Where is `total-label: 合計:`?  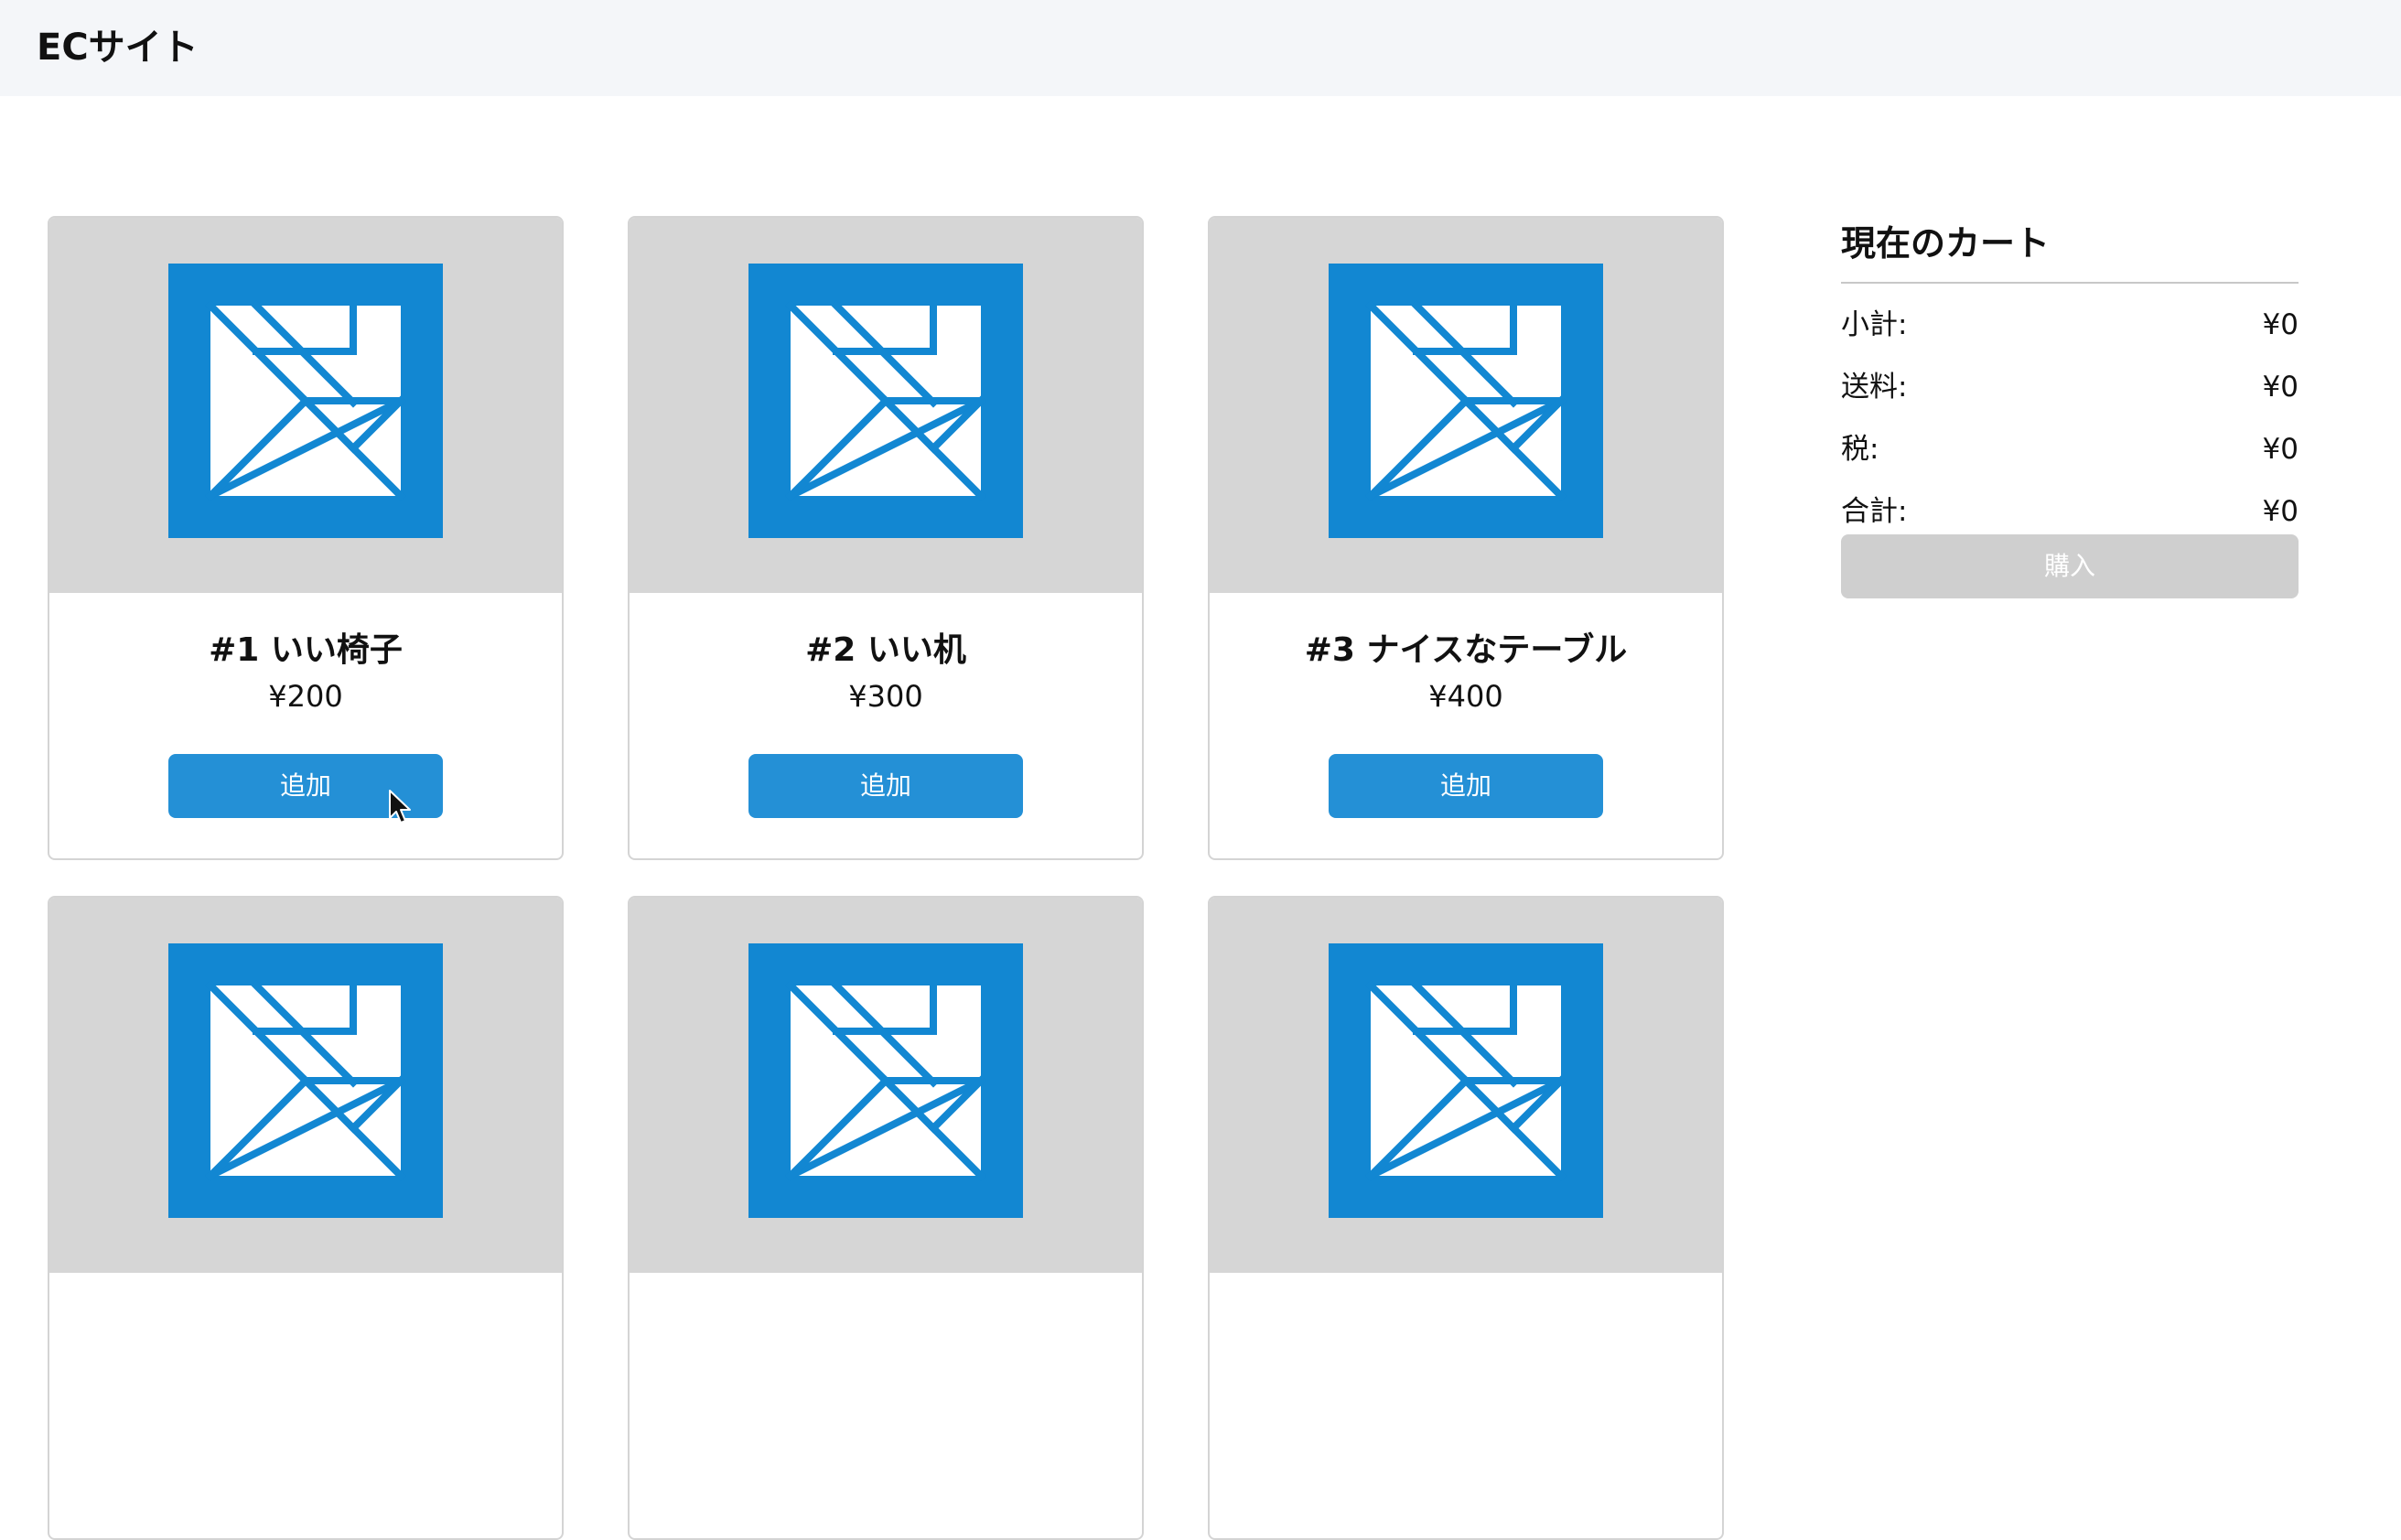 total-label: 合計: is located at coordinates (1875, 511).